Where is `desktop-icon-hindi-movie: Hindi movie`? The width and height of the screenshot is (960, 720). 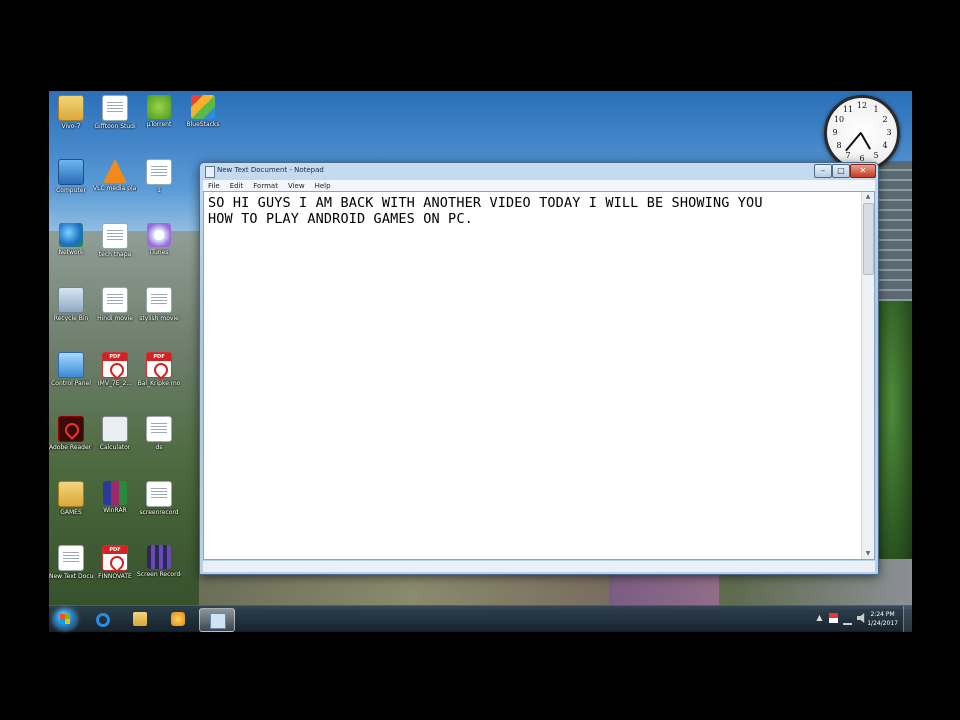 desktop-icon-hindi-movie: Hindi movie is located at coordinates (115, 304).